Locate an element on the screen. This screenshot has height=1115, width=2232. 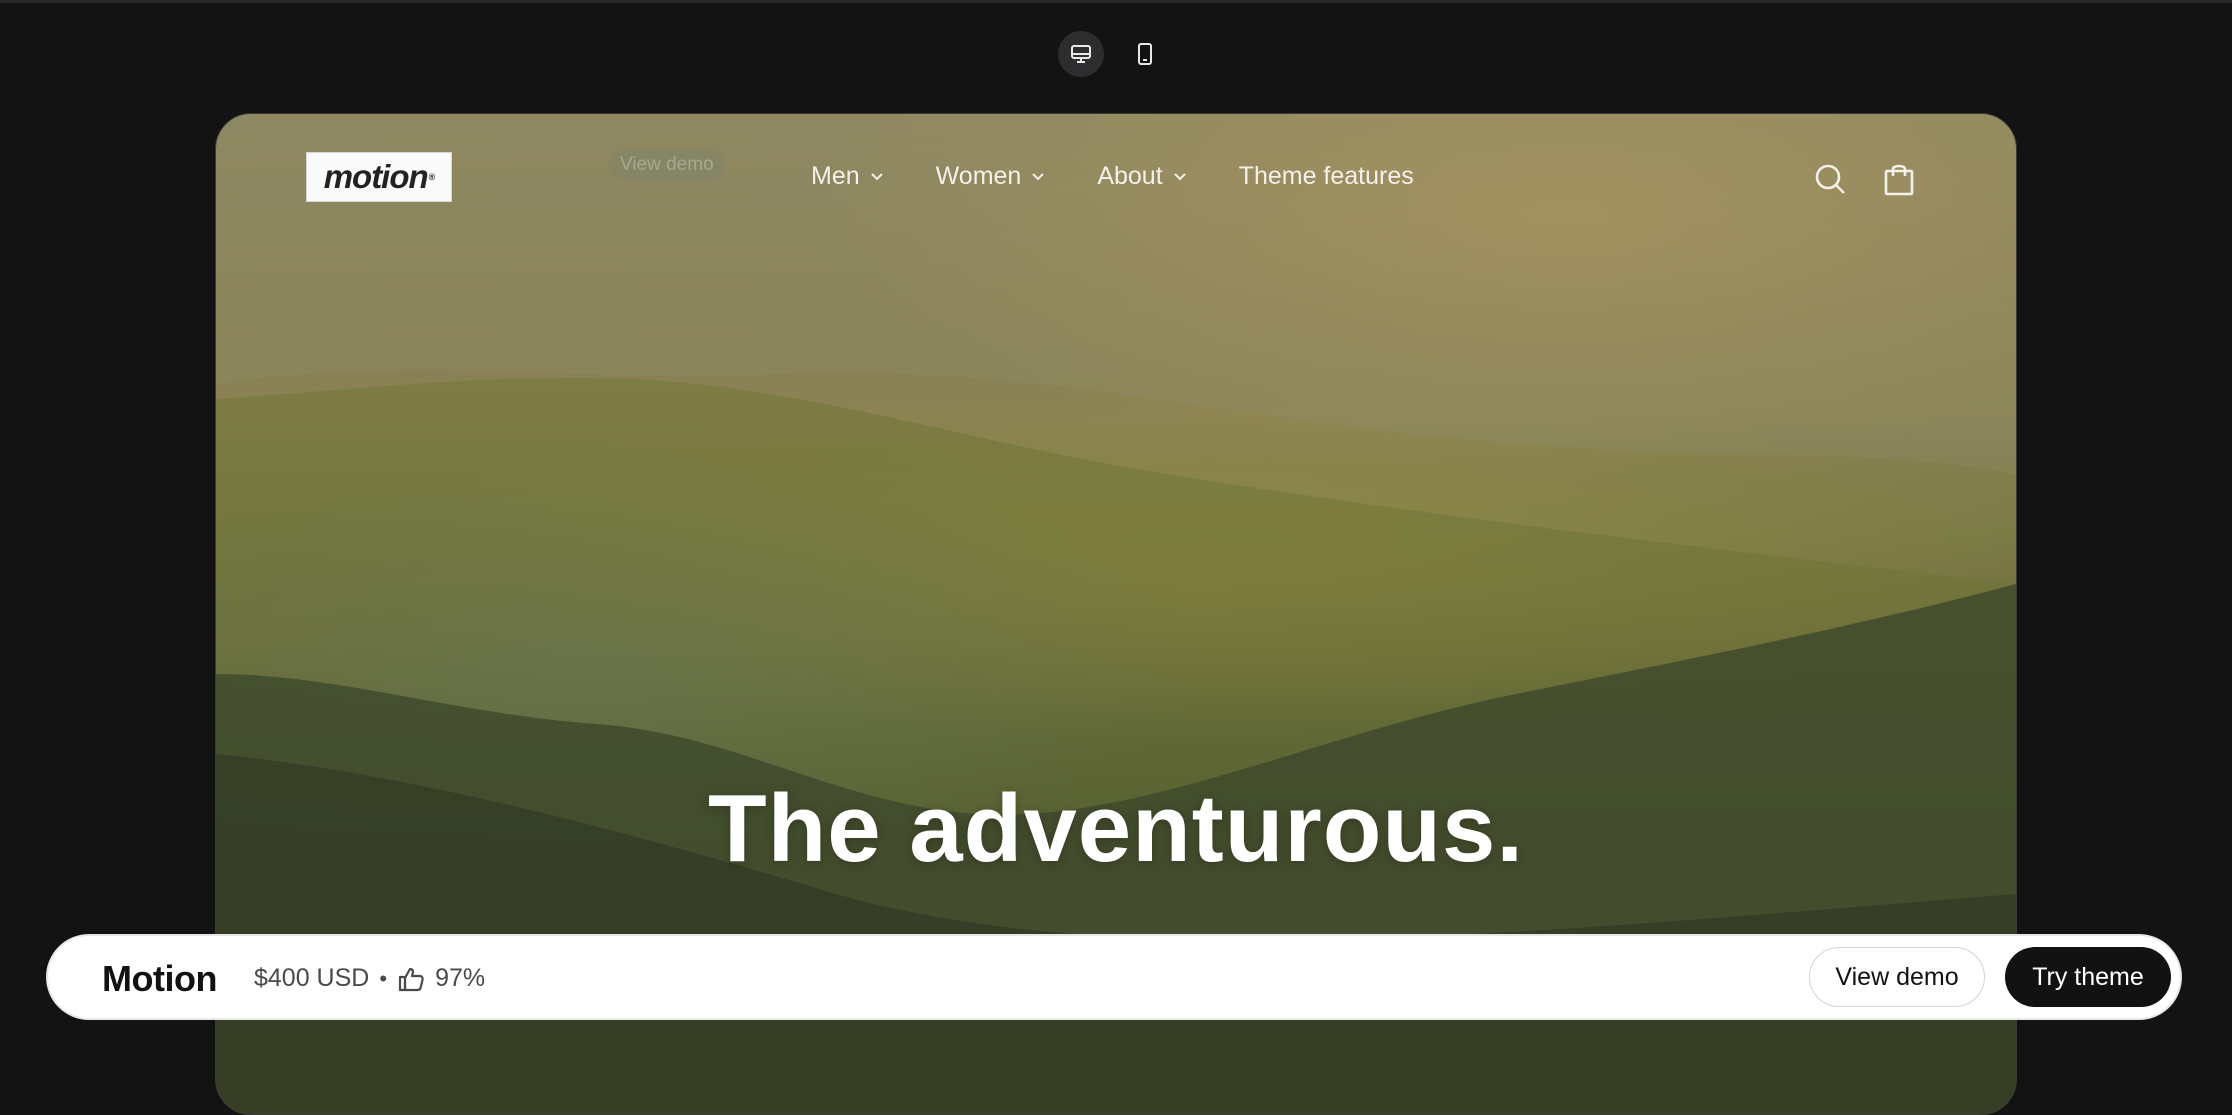
theme-name: Motion is located at coordinates (159, 978).